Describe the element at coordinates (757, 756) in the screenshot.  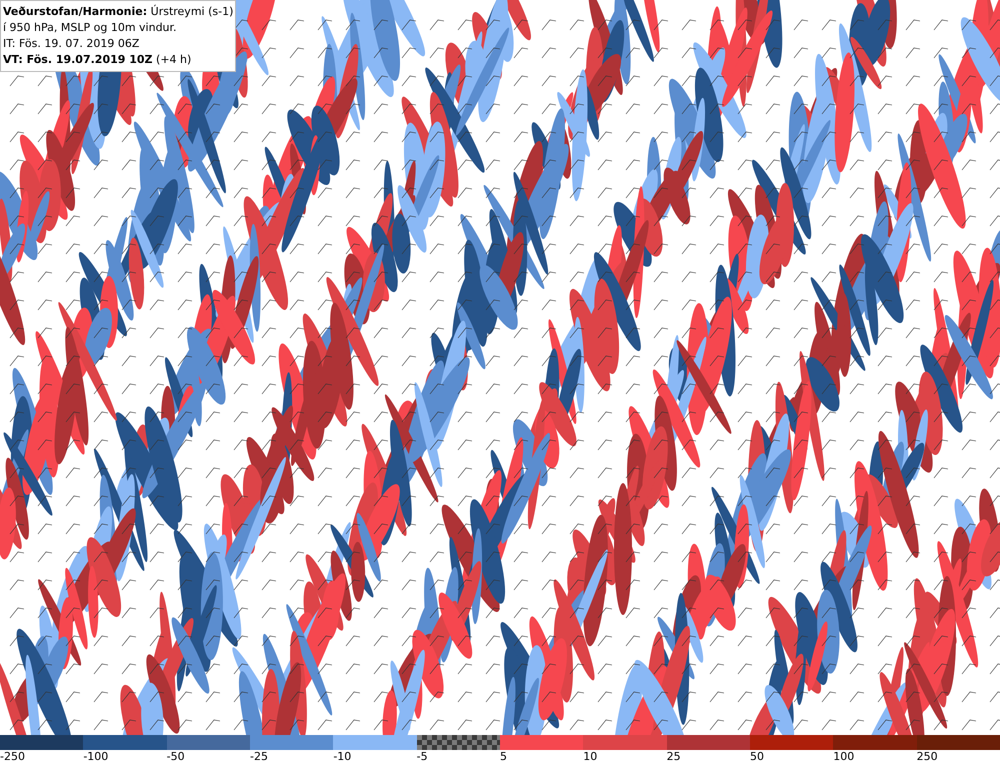
I see `legend-label: 50` at that location.